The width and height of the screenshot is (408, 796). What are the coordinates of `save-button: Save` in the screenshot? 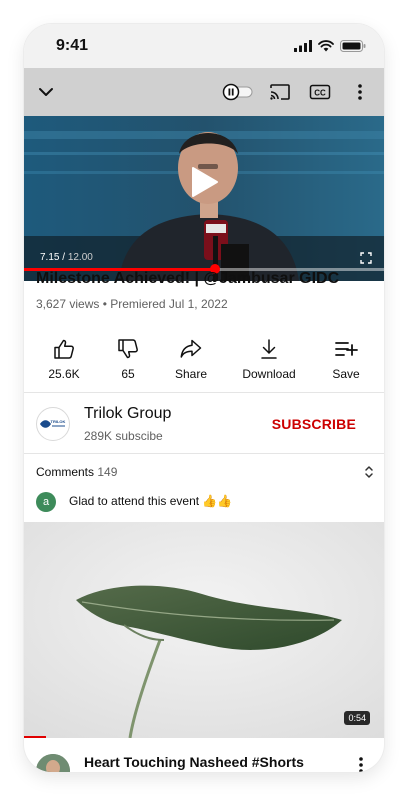 It's located at (346, 358).